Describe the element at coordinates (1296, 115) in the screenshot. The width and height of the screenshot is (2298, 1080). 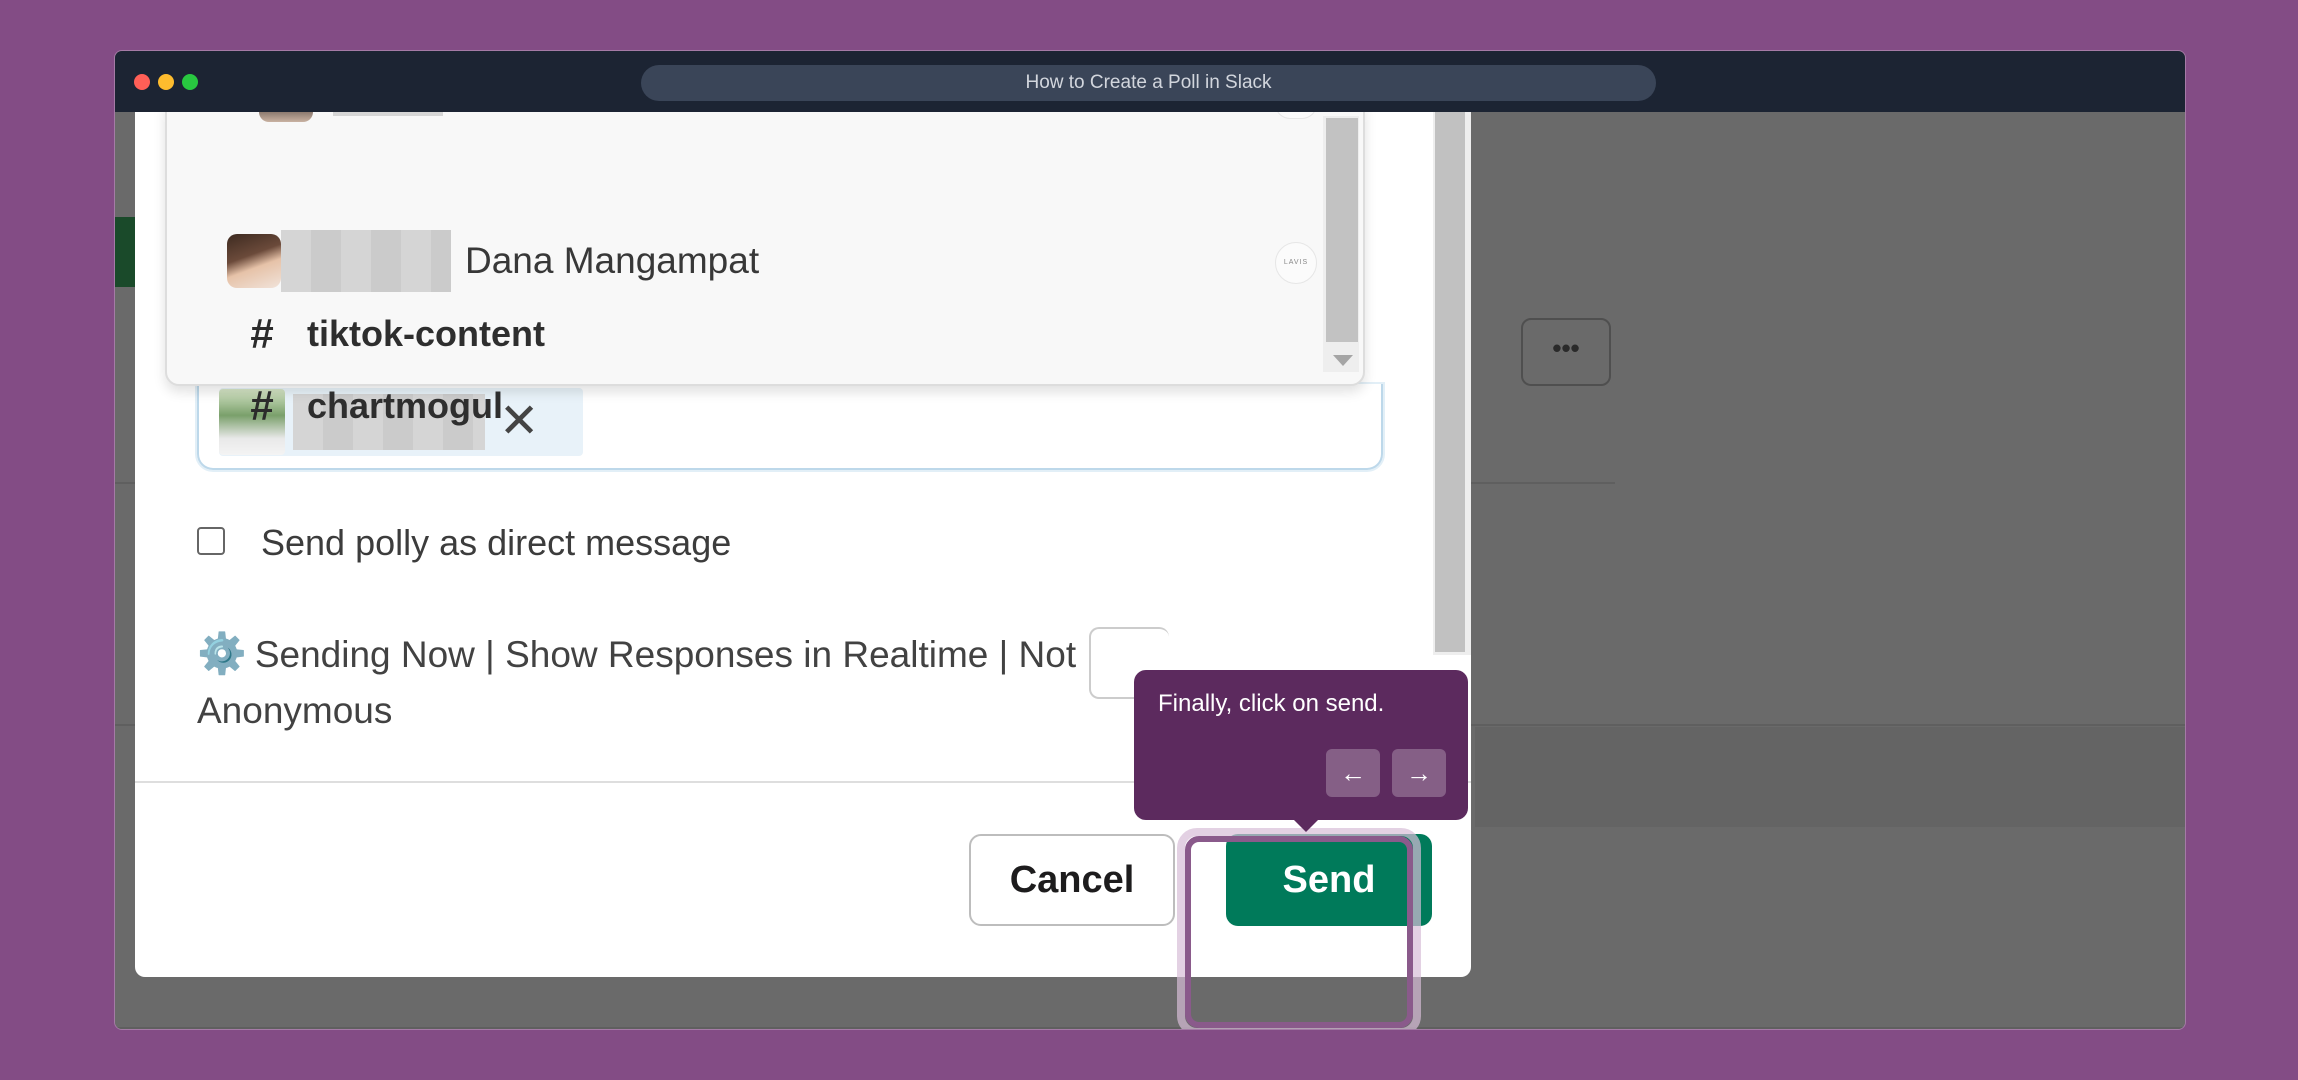
I see `badge-icon` at that location.